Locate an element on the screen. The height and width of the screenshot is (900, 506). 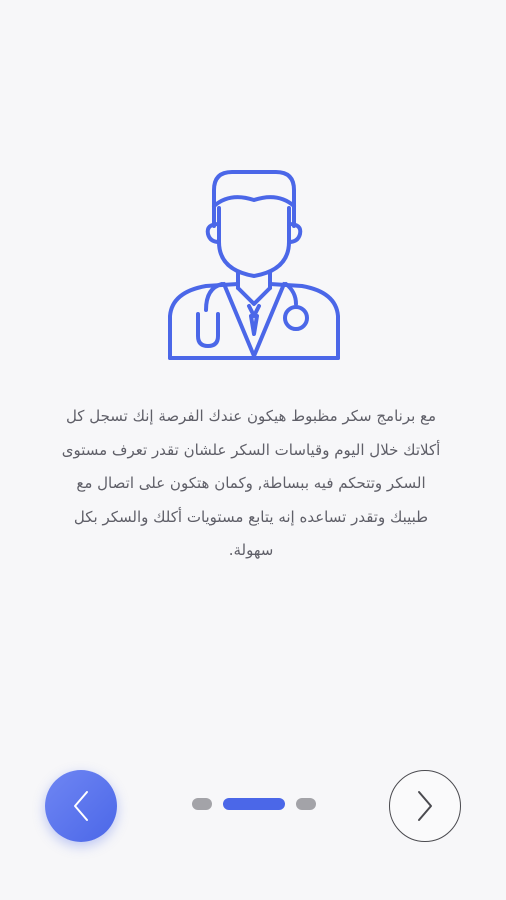
chevron-right-icon is located at coordinates (425, 806).